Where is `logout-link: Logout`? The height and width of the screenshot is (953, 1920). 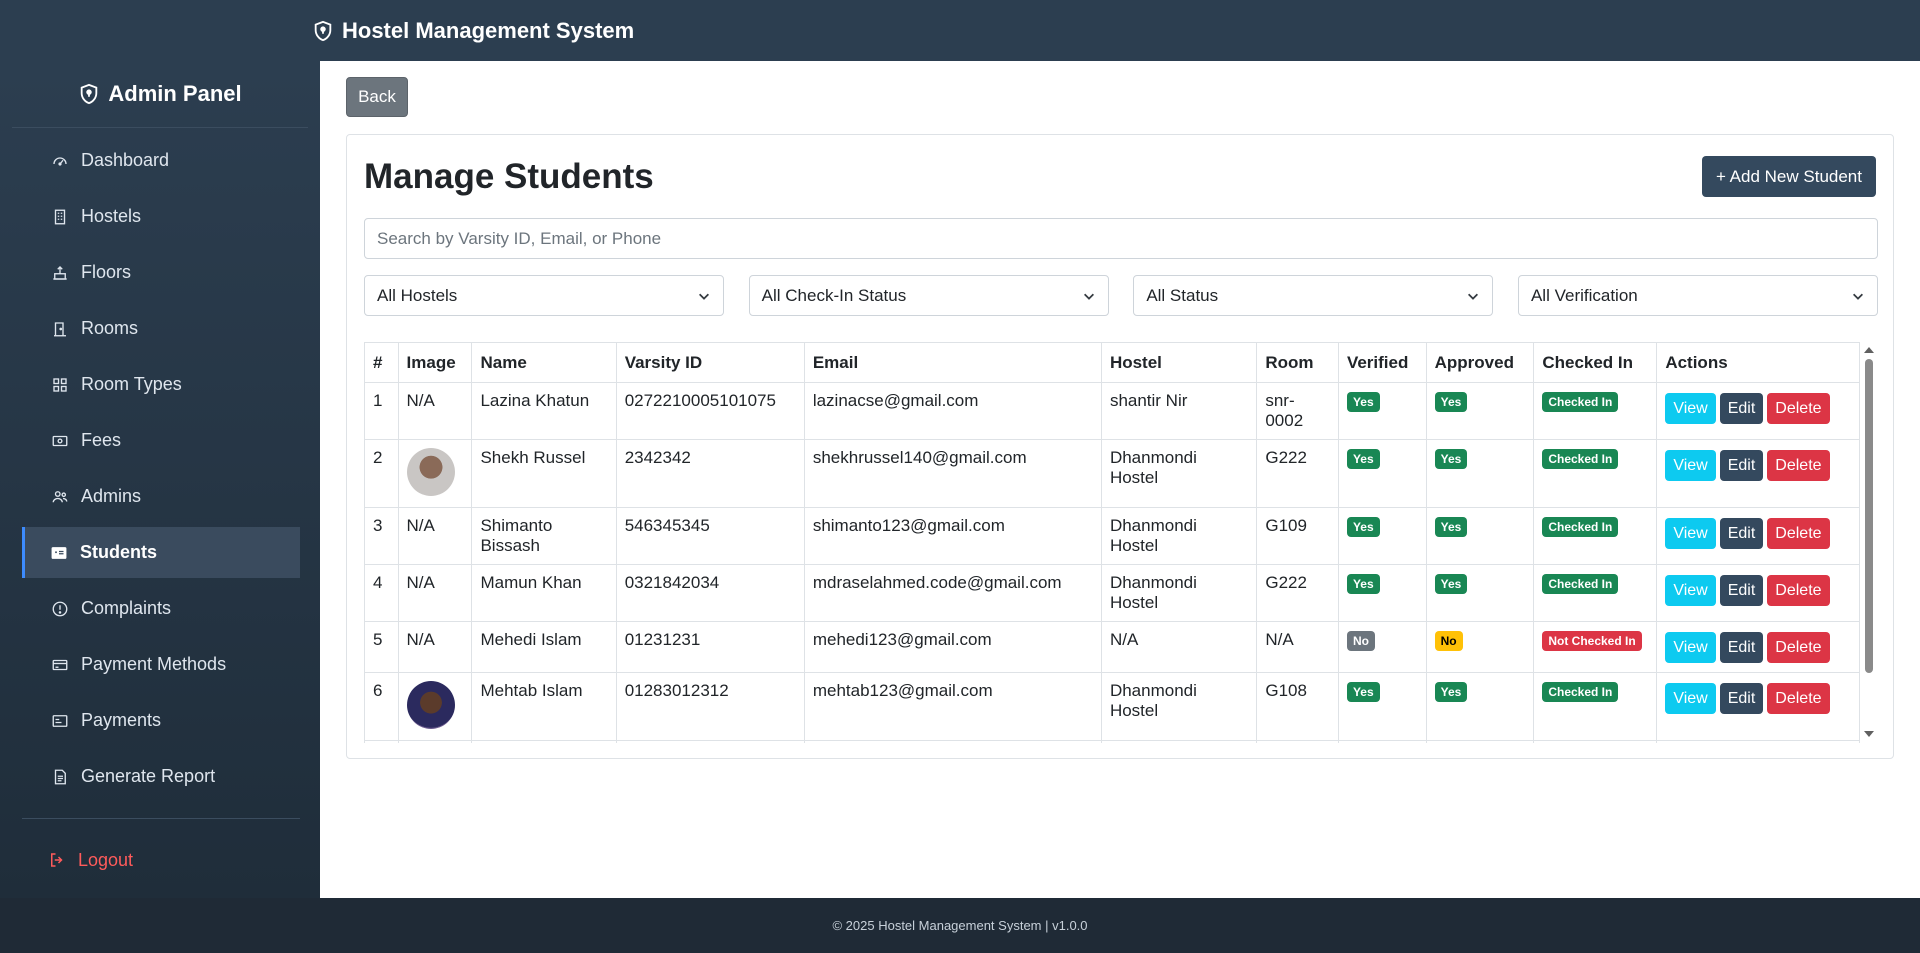 logout-link: Logout is located at coordinates (77, 860).